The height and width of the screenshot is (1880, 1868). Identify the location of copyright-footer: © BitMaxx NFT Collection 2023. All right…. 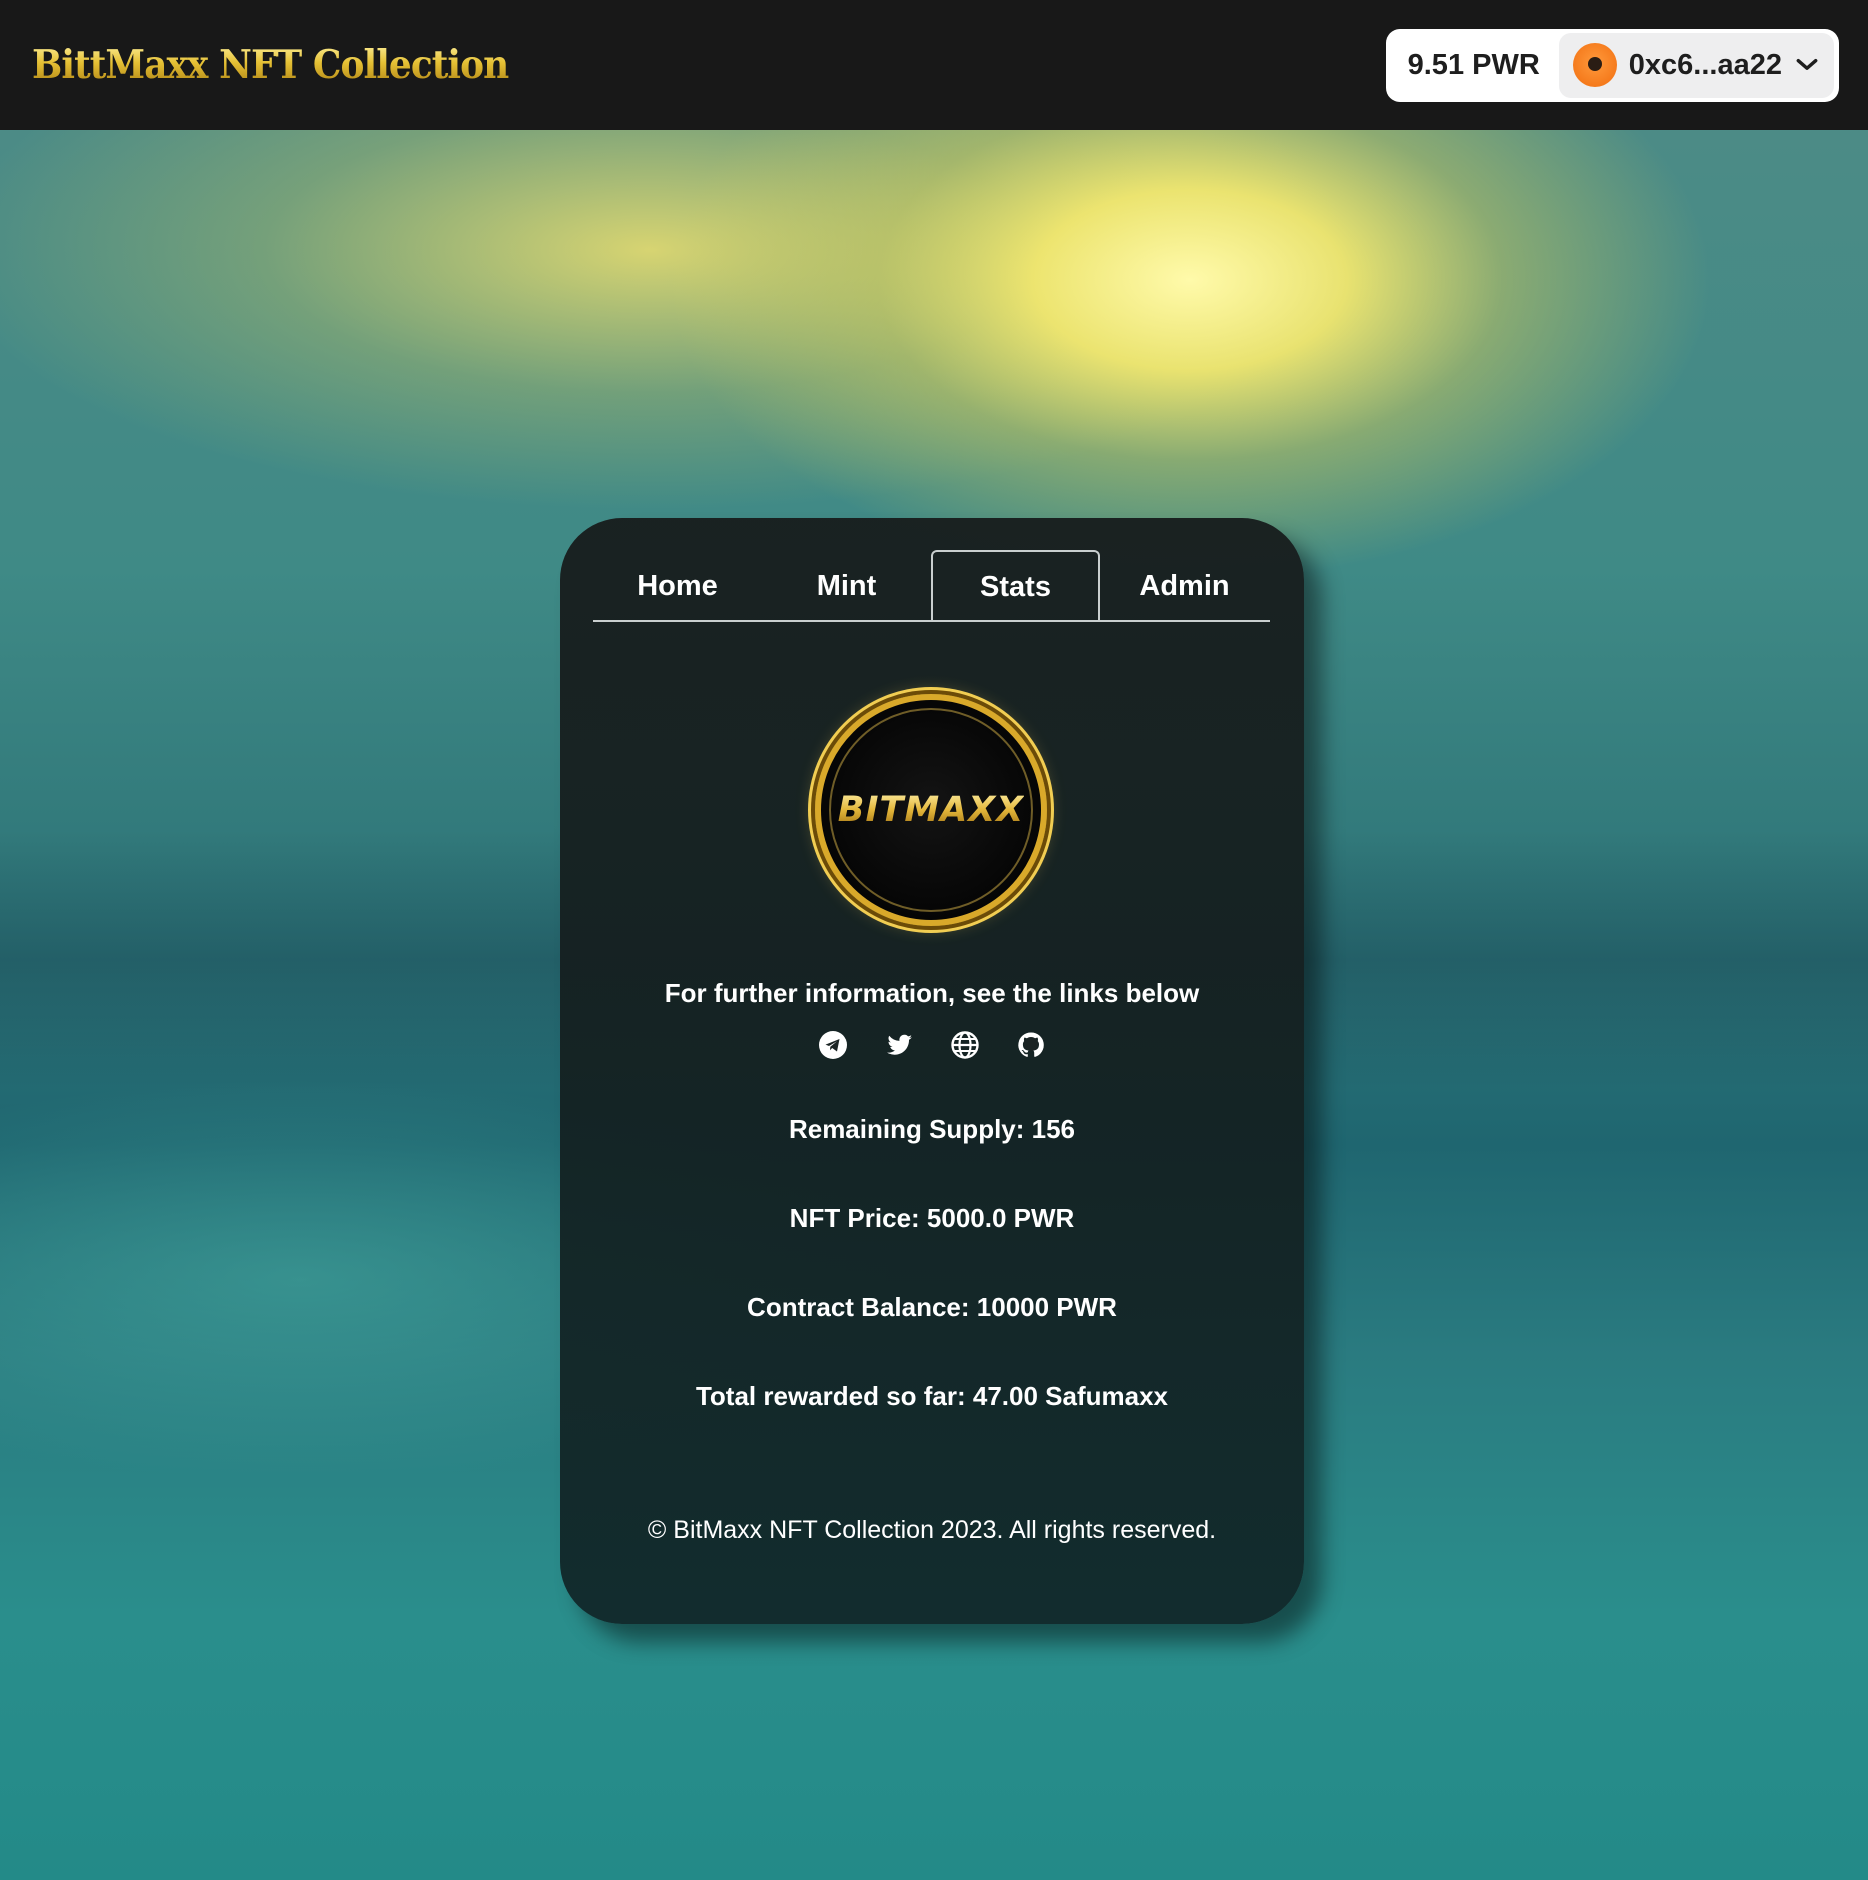
(932, 1530).